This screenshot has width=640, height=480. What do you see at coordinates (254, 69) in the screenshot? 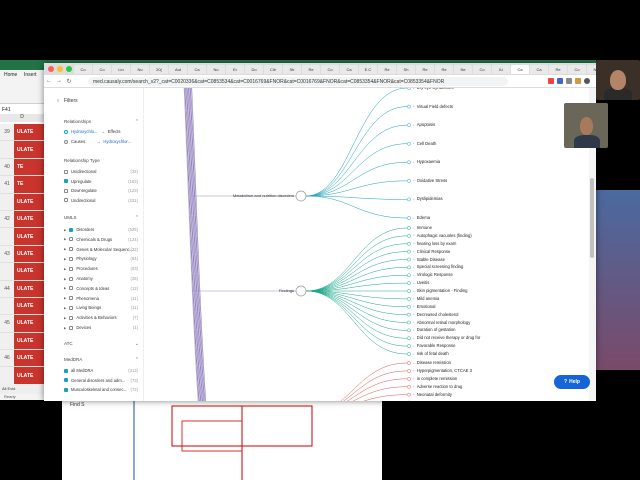
I see `browser-tab: Do` at bounding box center [254, 69].